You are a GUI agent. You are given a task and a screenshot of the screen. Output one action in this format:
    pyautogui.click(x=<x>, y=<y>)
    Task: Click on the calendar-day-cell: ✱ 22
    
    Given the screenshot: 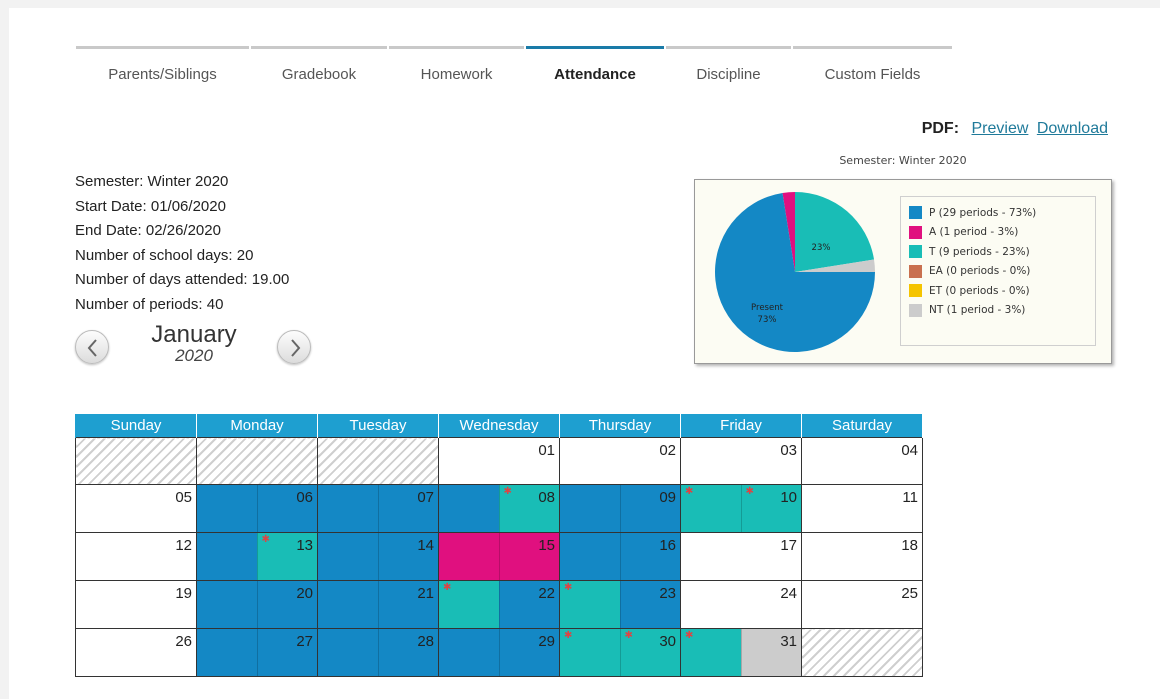 What is the action you would take?
    pyautogui.click(x=499, y=604)
    